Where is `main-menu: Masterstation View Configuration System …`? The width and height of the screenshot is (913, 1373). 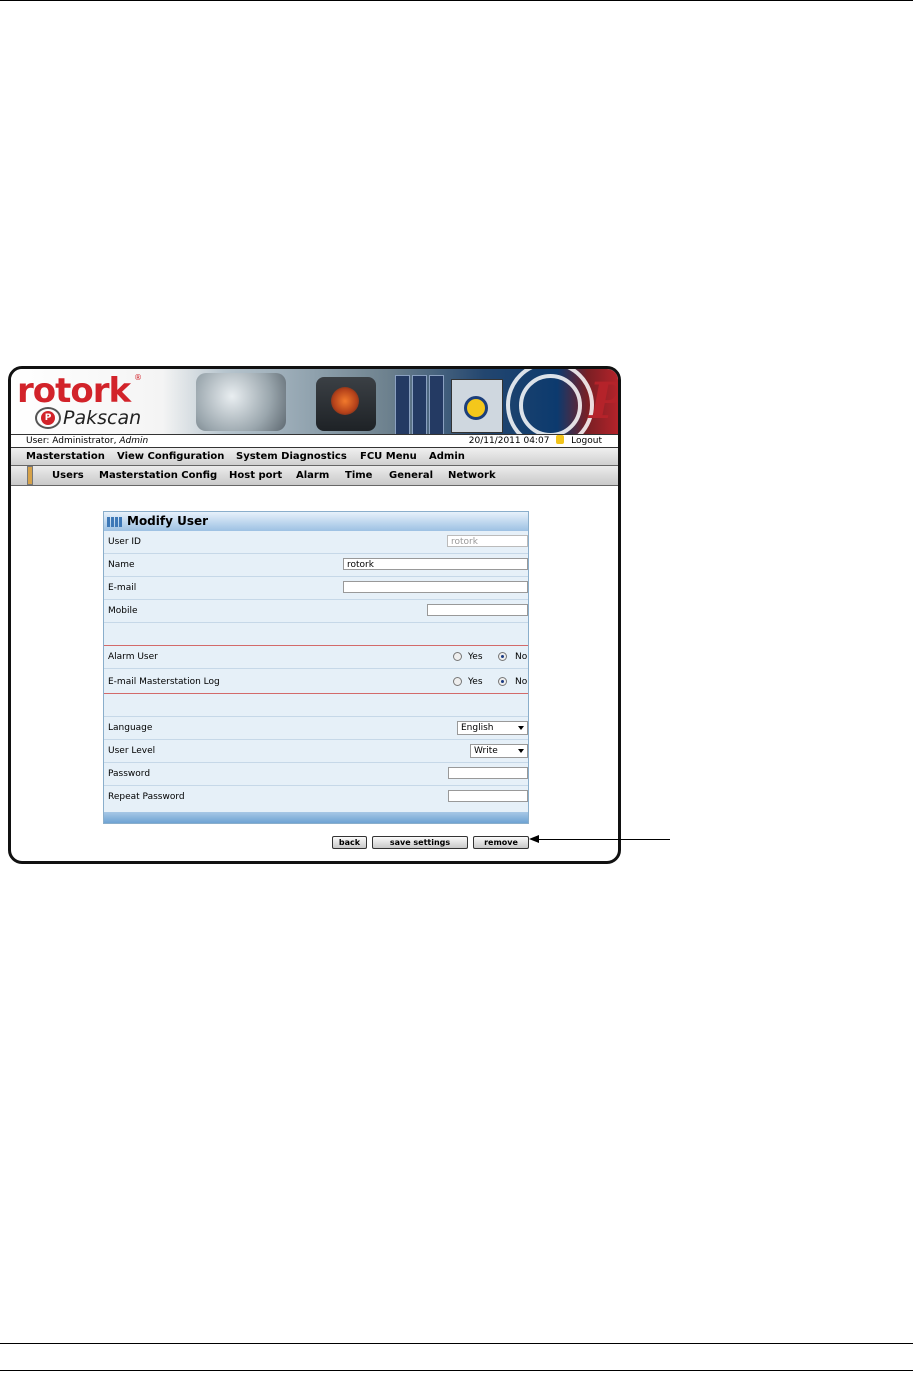
main-menu: Masterstation View Configuration System … is located at coordinates (314, 457).